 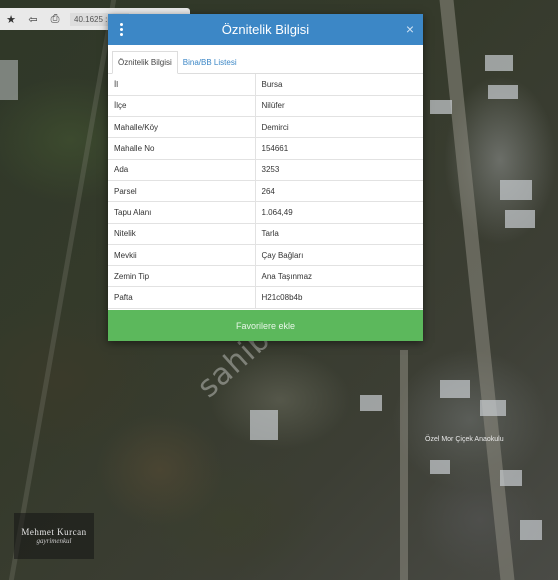 I want to click on row-value: 1.064,49, so click(x=339, y=212).